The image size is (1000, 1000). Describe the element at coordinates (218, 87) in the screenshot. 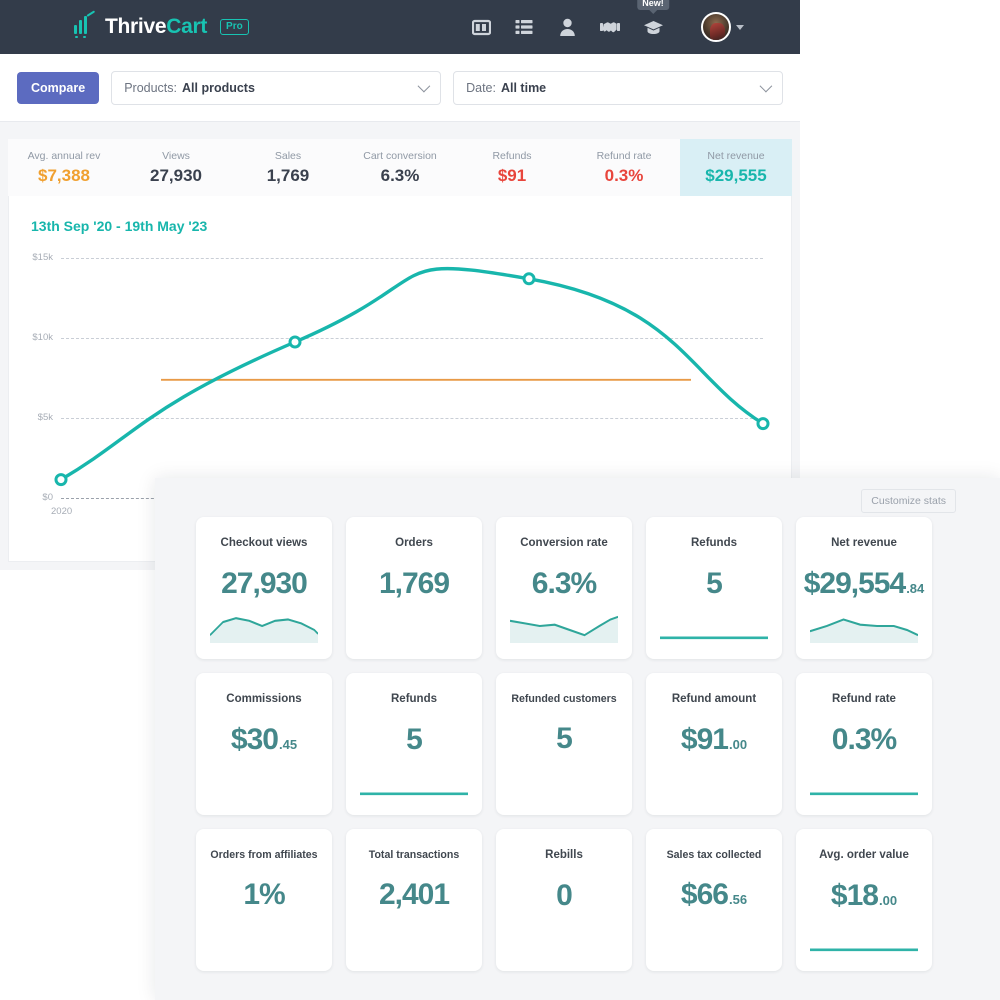

I see `products-select-value: All products` at that location.